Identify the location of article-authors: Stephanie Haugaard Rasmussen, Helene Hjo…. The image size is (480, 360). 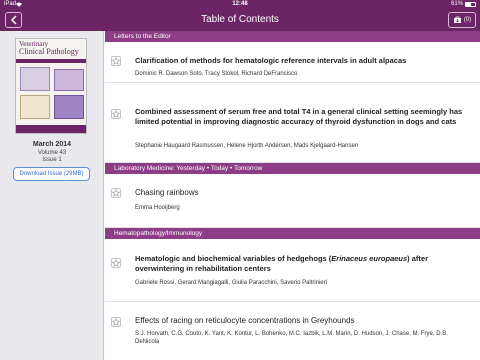
(247, 146).